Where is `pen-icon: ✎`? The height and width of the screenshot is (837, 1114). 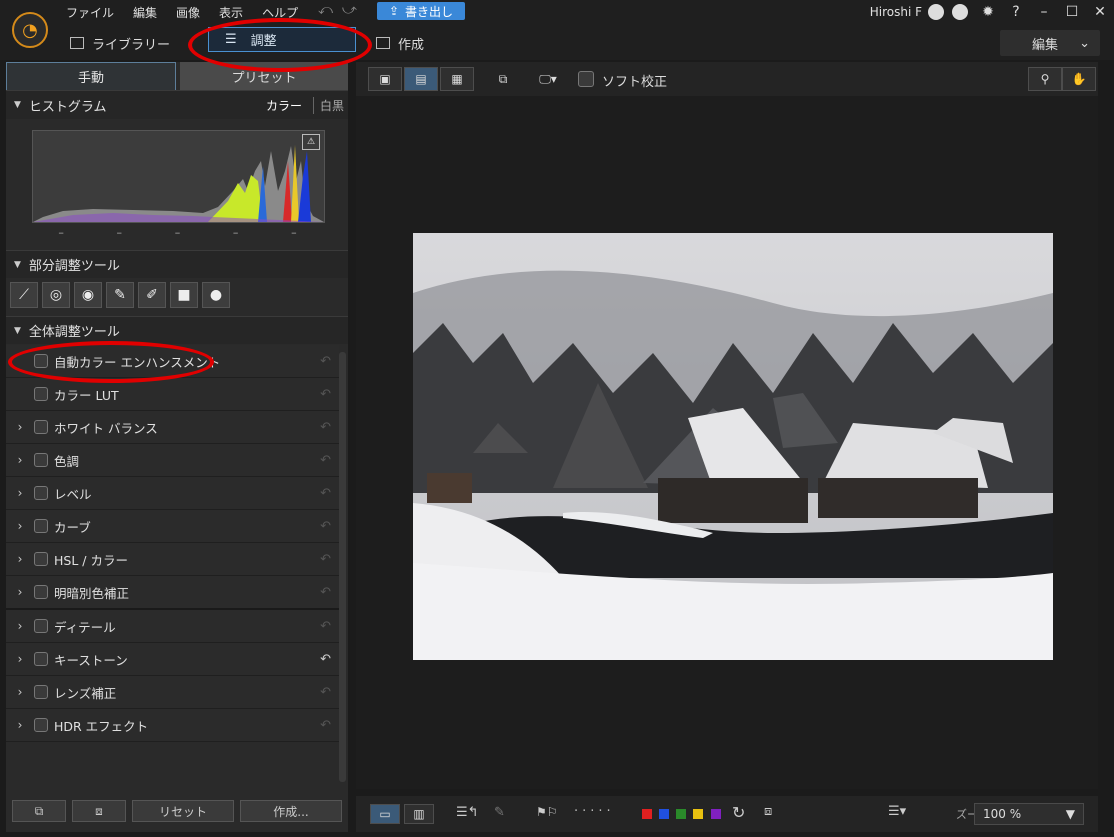 pen-icon: ✎ is located at coordinates (499, 812).